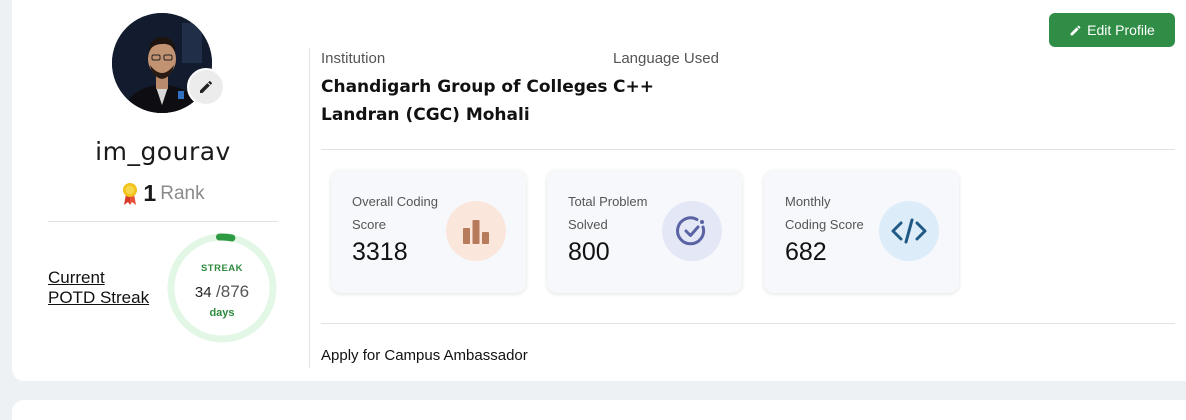 The image size is (1186, 420). What do you see at coordinates (163, 151) in the screenshot?
I see `username: im_gourav` at bounding box center [163, 151].